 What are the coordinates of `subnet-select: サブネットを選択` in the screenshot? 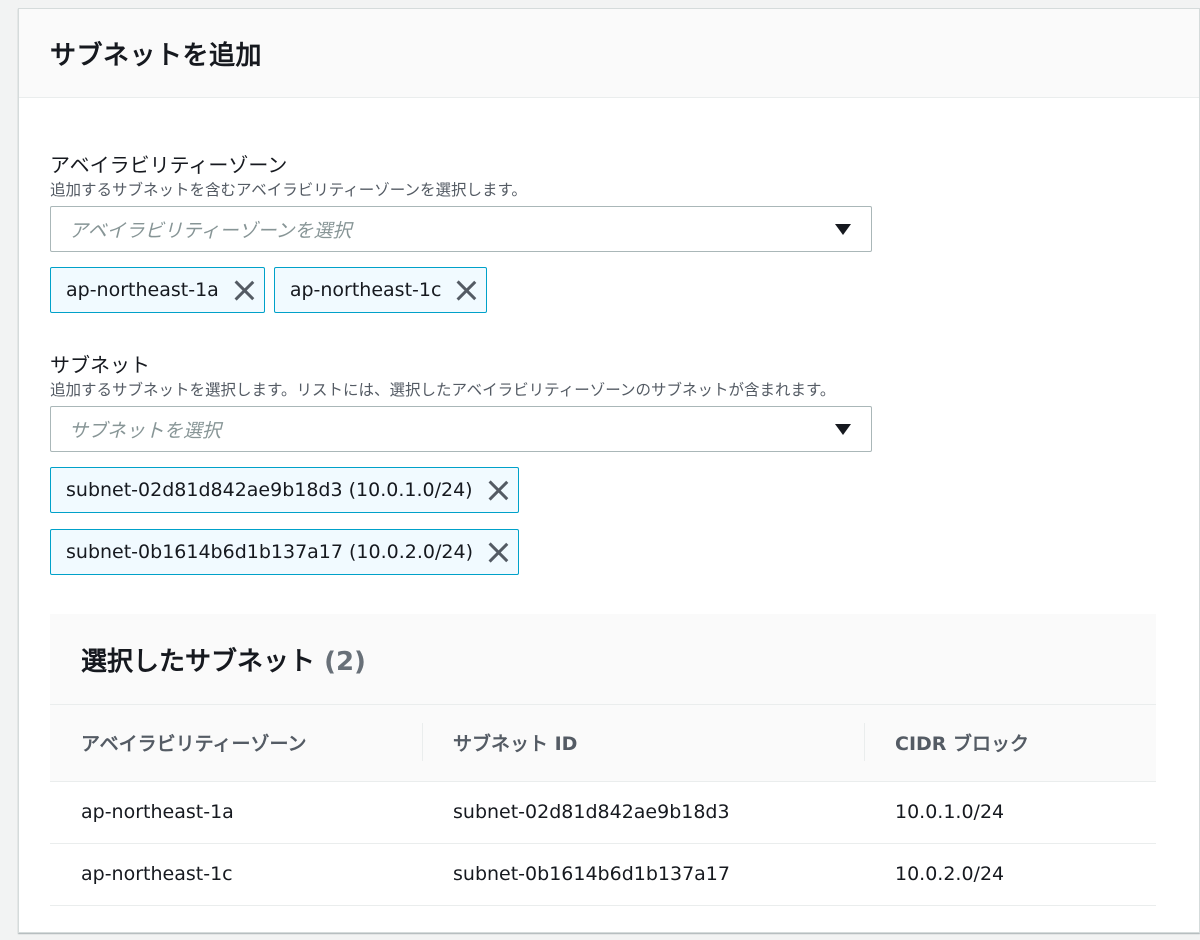 It's located at (461, 429).